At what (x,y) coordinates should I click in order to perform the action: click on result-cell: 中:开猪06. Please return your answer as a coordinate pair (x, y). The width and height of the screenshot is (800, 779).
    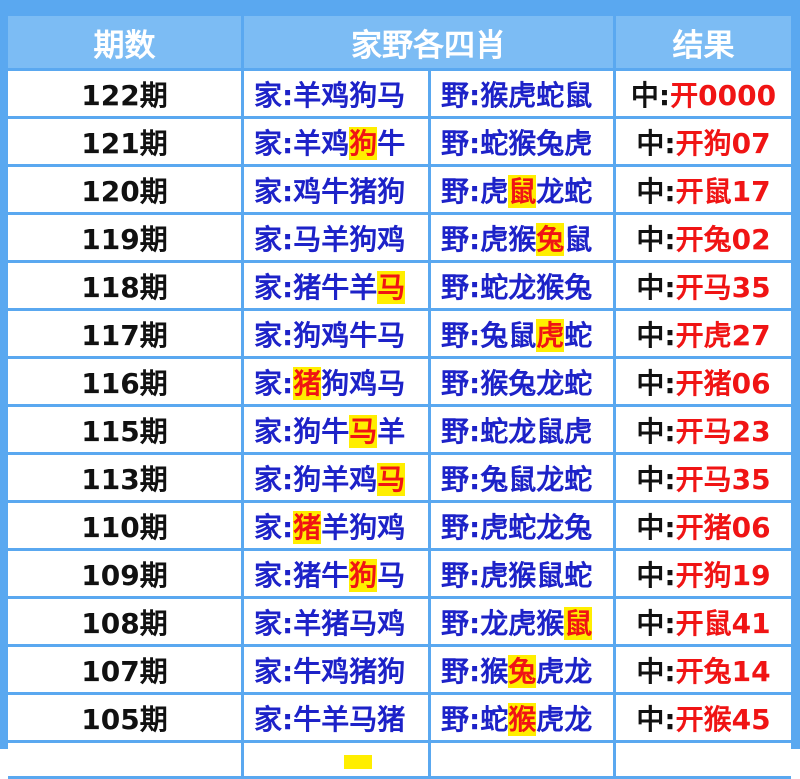
    Looking at the image, I should click on (703, 383).